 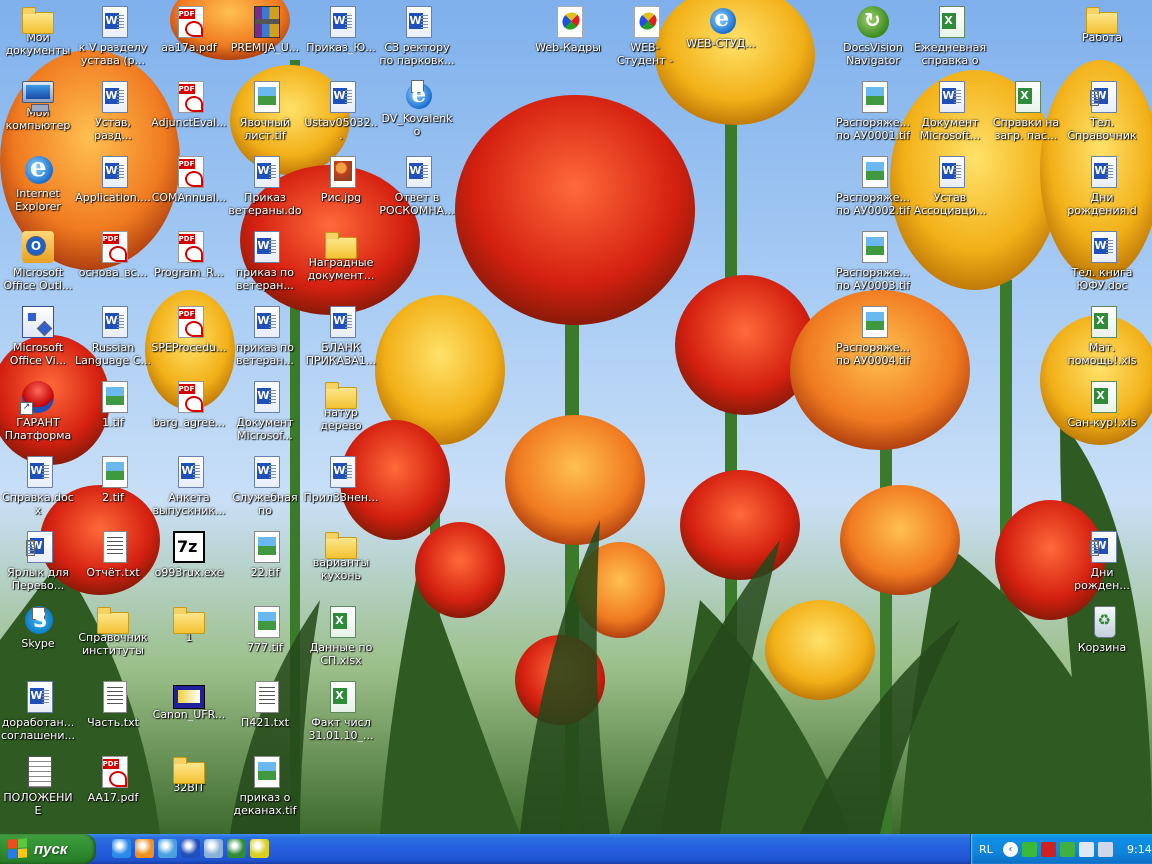 What do you see at coordinates (144, 848) in the screenshot?
I see `media-player-icon` at bounding box center [144, 848].